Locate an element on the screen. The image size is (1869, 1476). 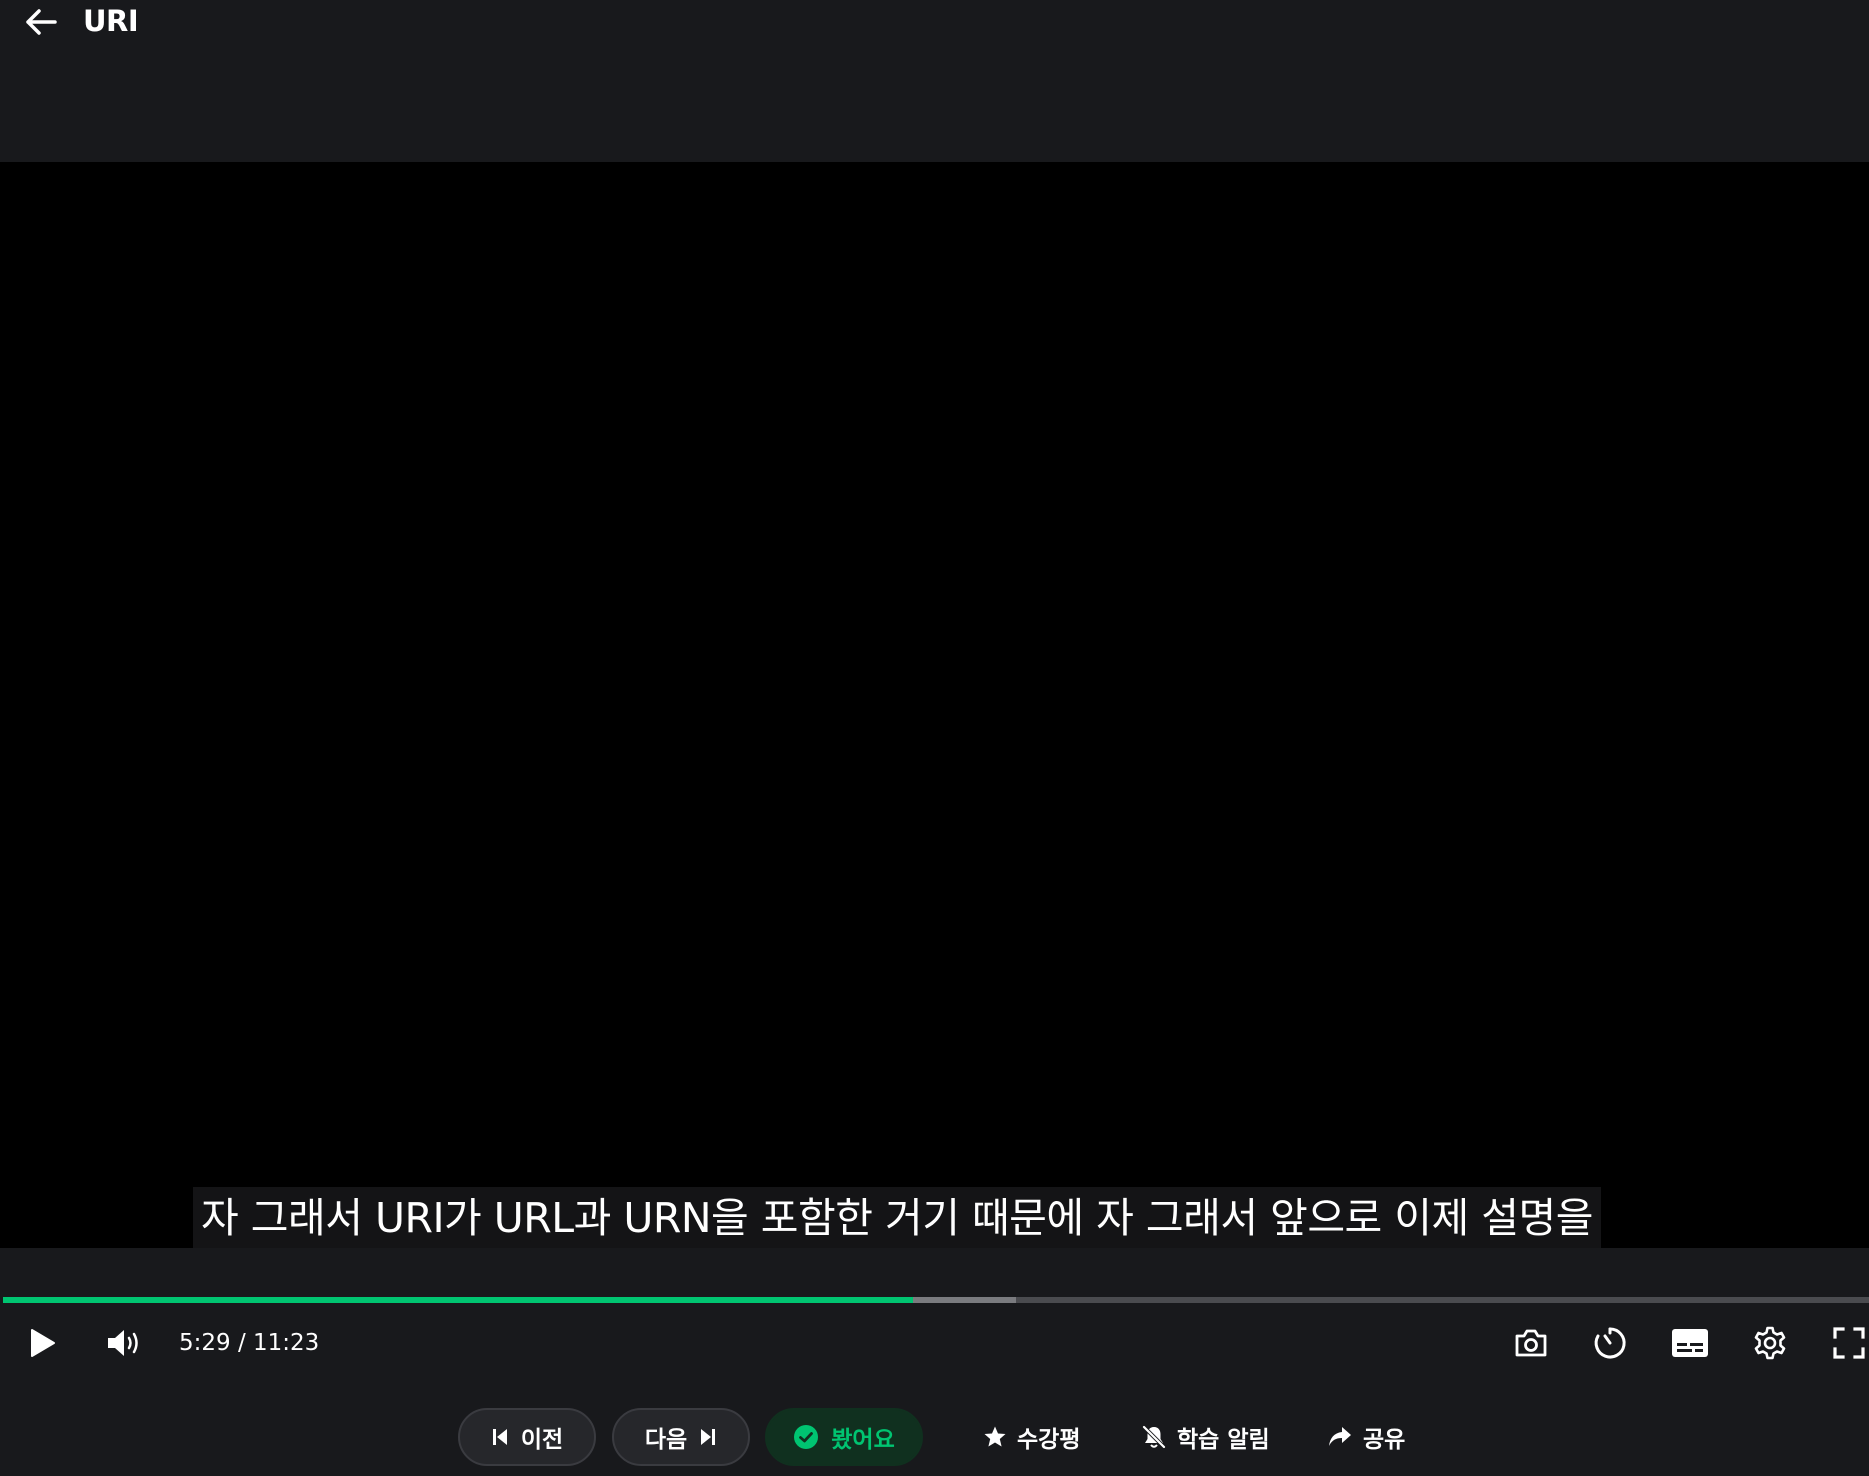
captions-button is located at coordinates (1690, 1343).